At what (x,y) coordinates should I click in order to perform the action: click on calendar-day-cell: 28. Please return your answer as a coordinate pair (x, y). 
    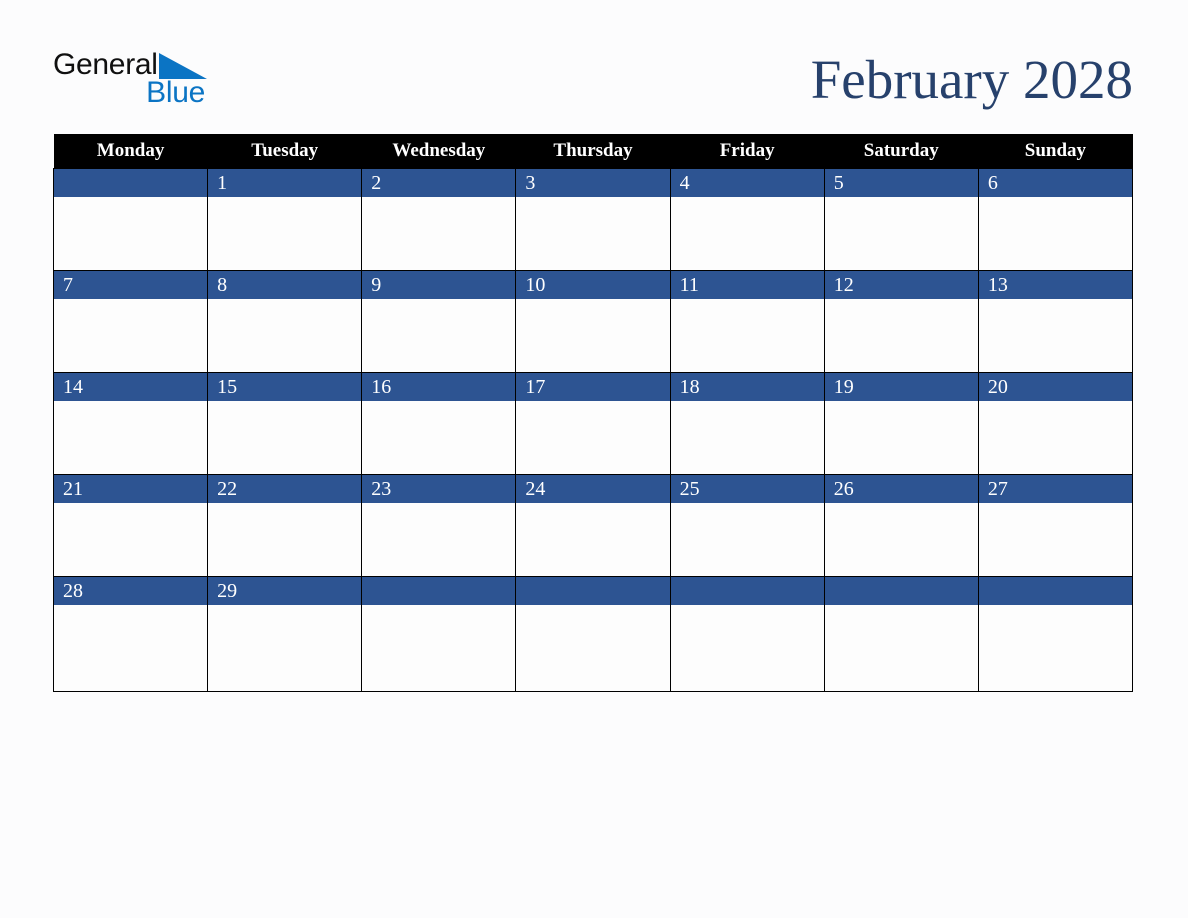
    Looking at the image, I should click on (130, 634).